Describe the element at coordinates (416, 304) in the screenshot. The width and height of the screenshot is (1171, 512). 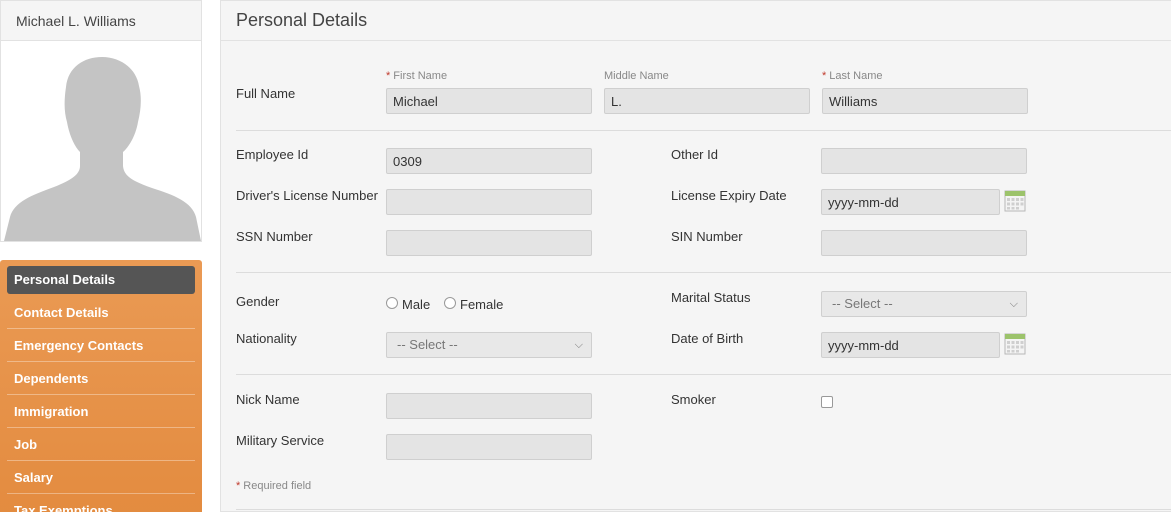
I see `gender-male-label: Male` at that location.